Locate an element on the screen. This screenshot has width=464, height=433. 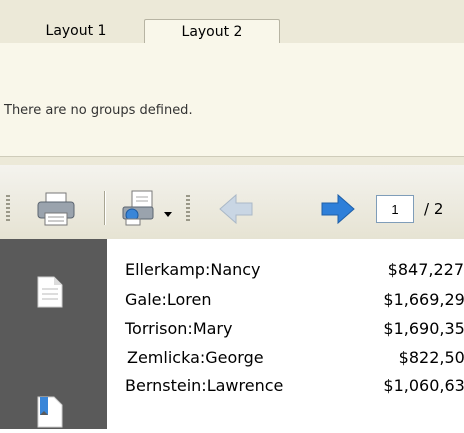
tab-strip: Layout 1 Layout 2 is located at coordinates (232, 21).